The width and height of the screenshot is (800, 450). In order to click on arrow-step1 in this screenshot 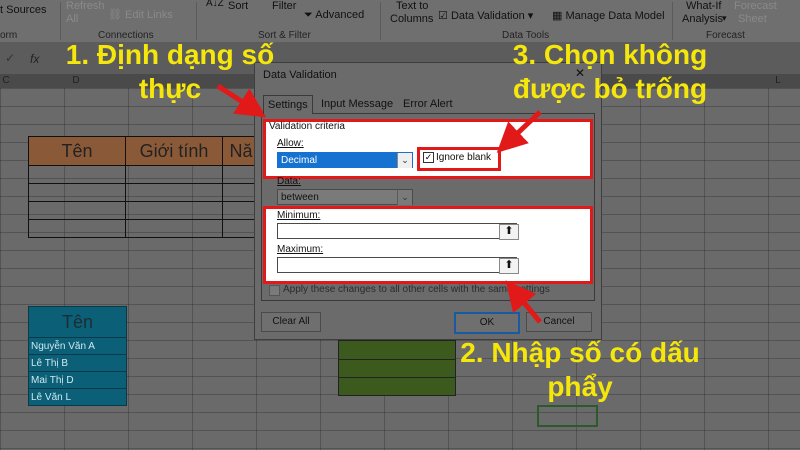, I will do `click(241, 100)`.